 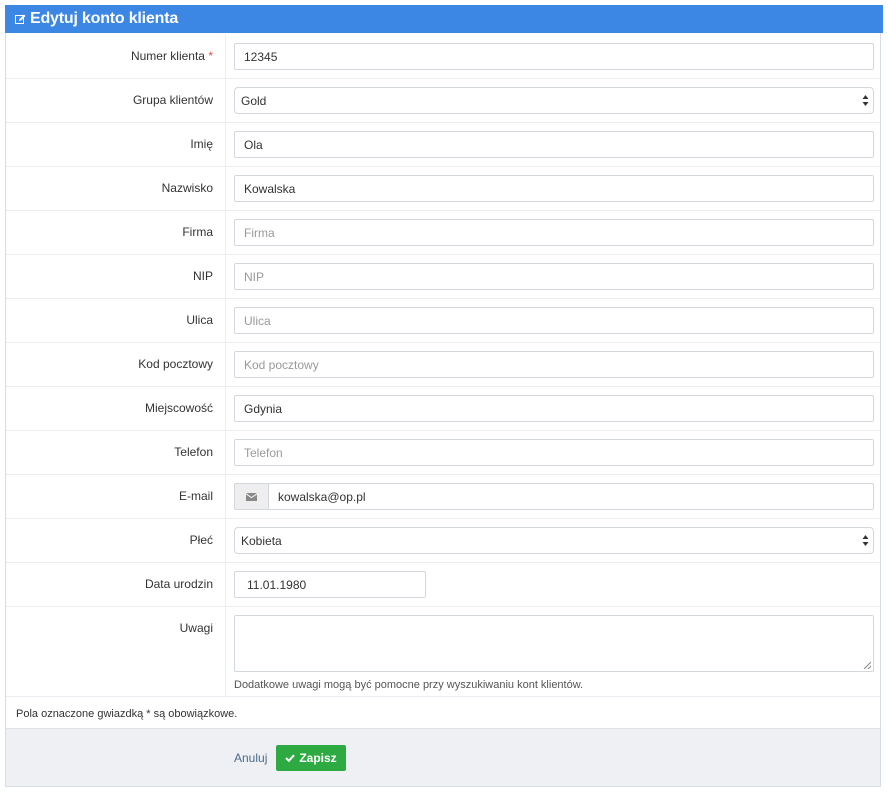 I want to click on form-footer: Anuluj Zapisz, so click(x=443, y=757).